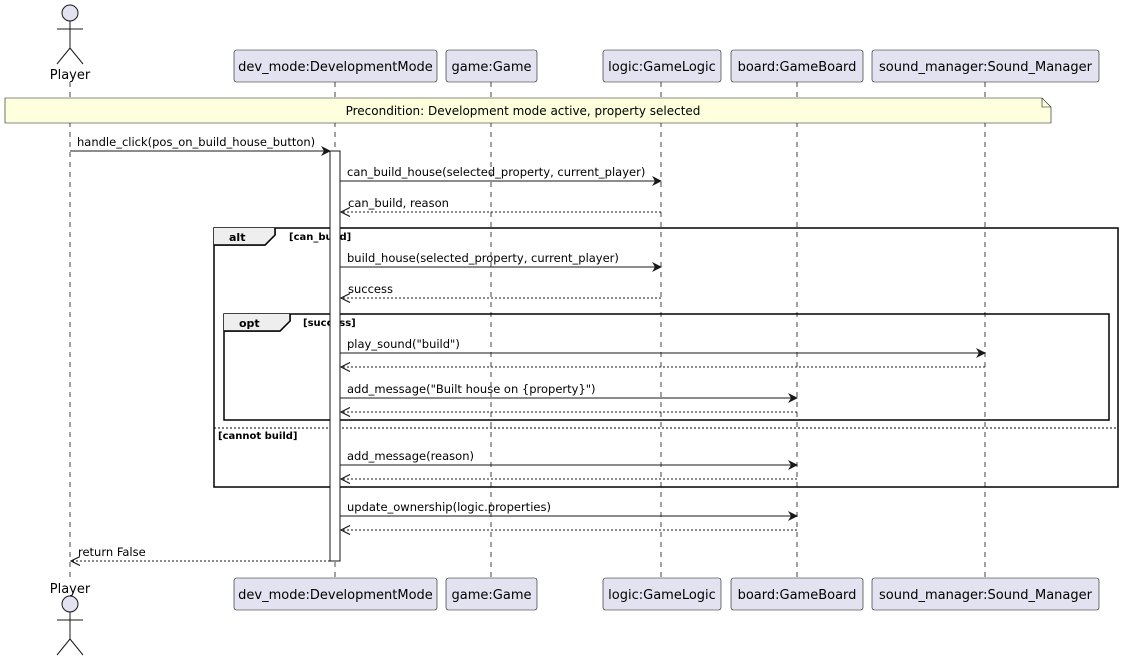 The height and width of the screenshot is (660, 1124). What do you see at coordinates (449, 507) in the screenshot?
I see `message-label: update_ownership(logic.properties)` at bounding box center [449, 507].